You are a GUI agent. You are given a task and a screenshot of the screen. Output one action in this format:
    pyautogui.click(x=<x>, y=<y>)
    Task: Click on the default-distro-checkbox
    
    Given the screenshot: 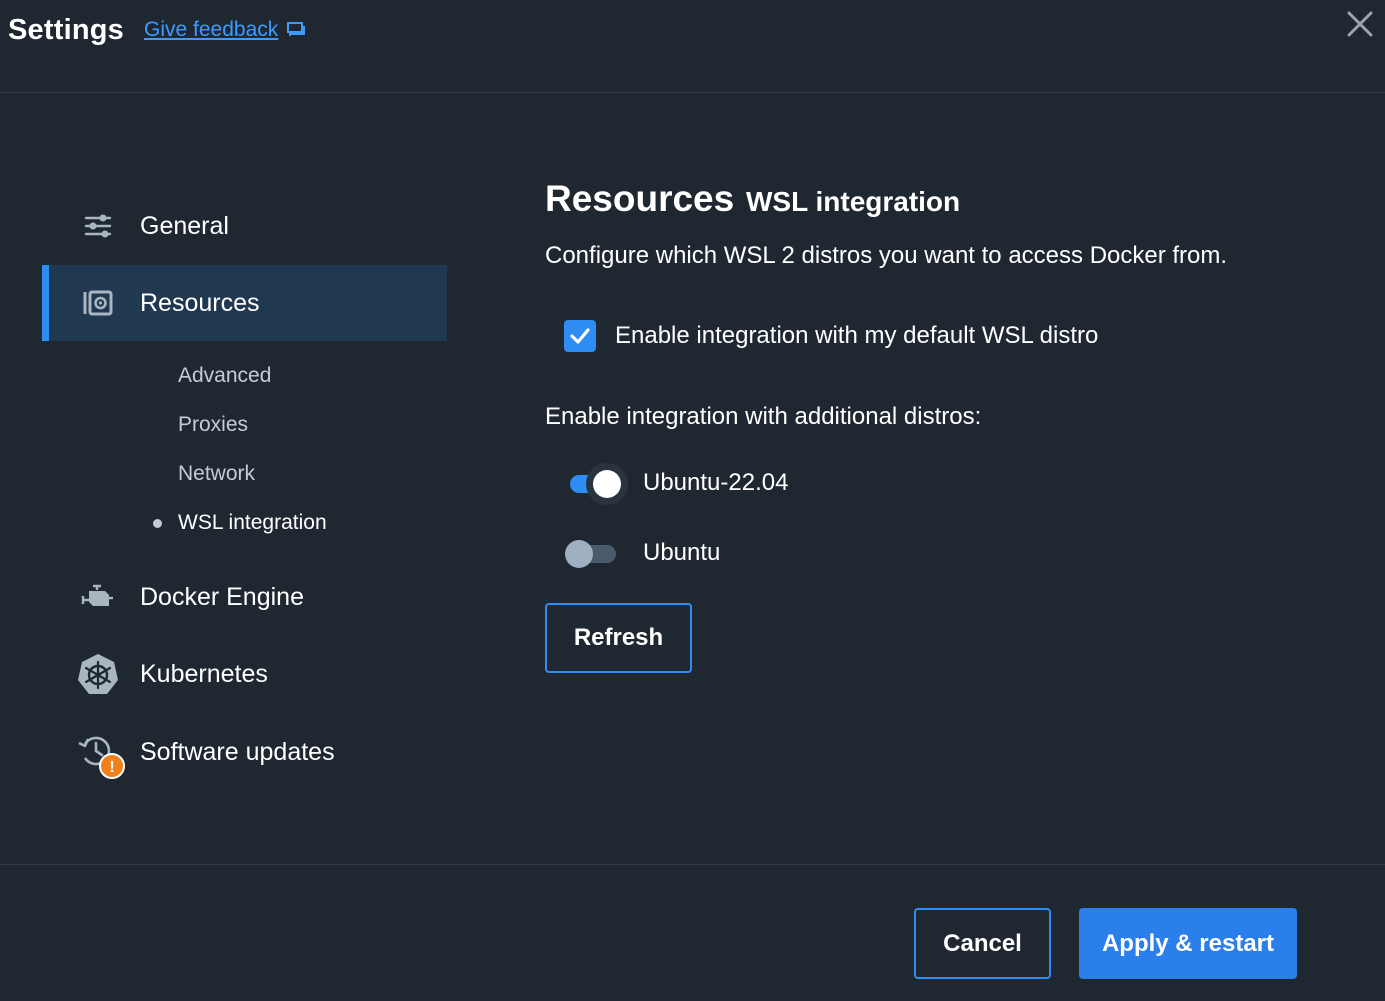 What is the action you would take?
    pyautogui.click(x=580, y=336)
    